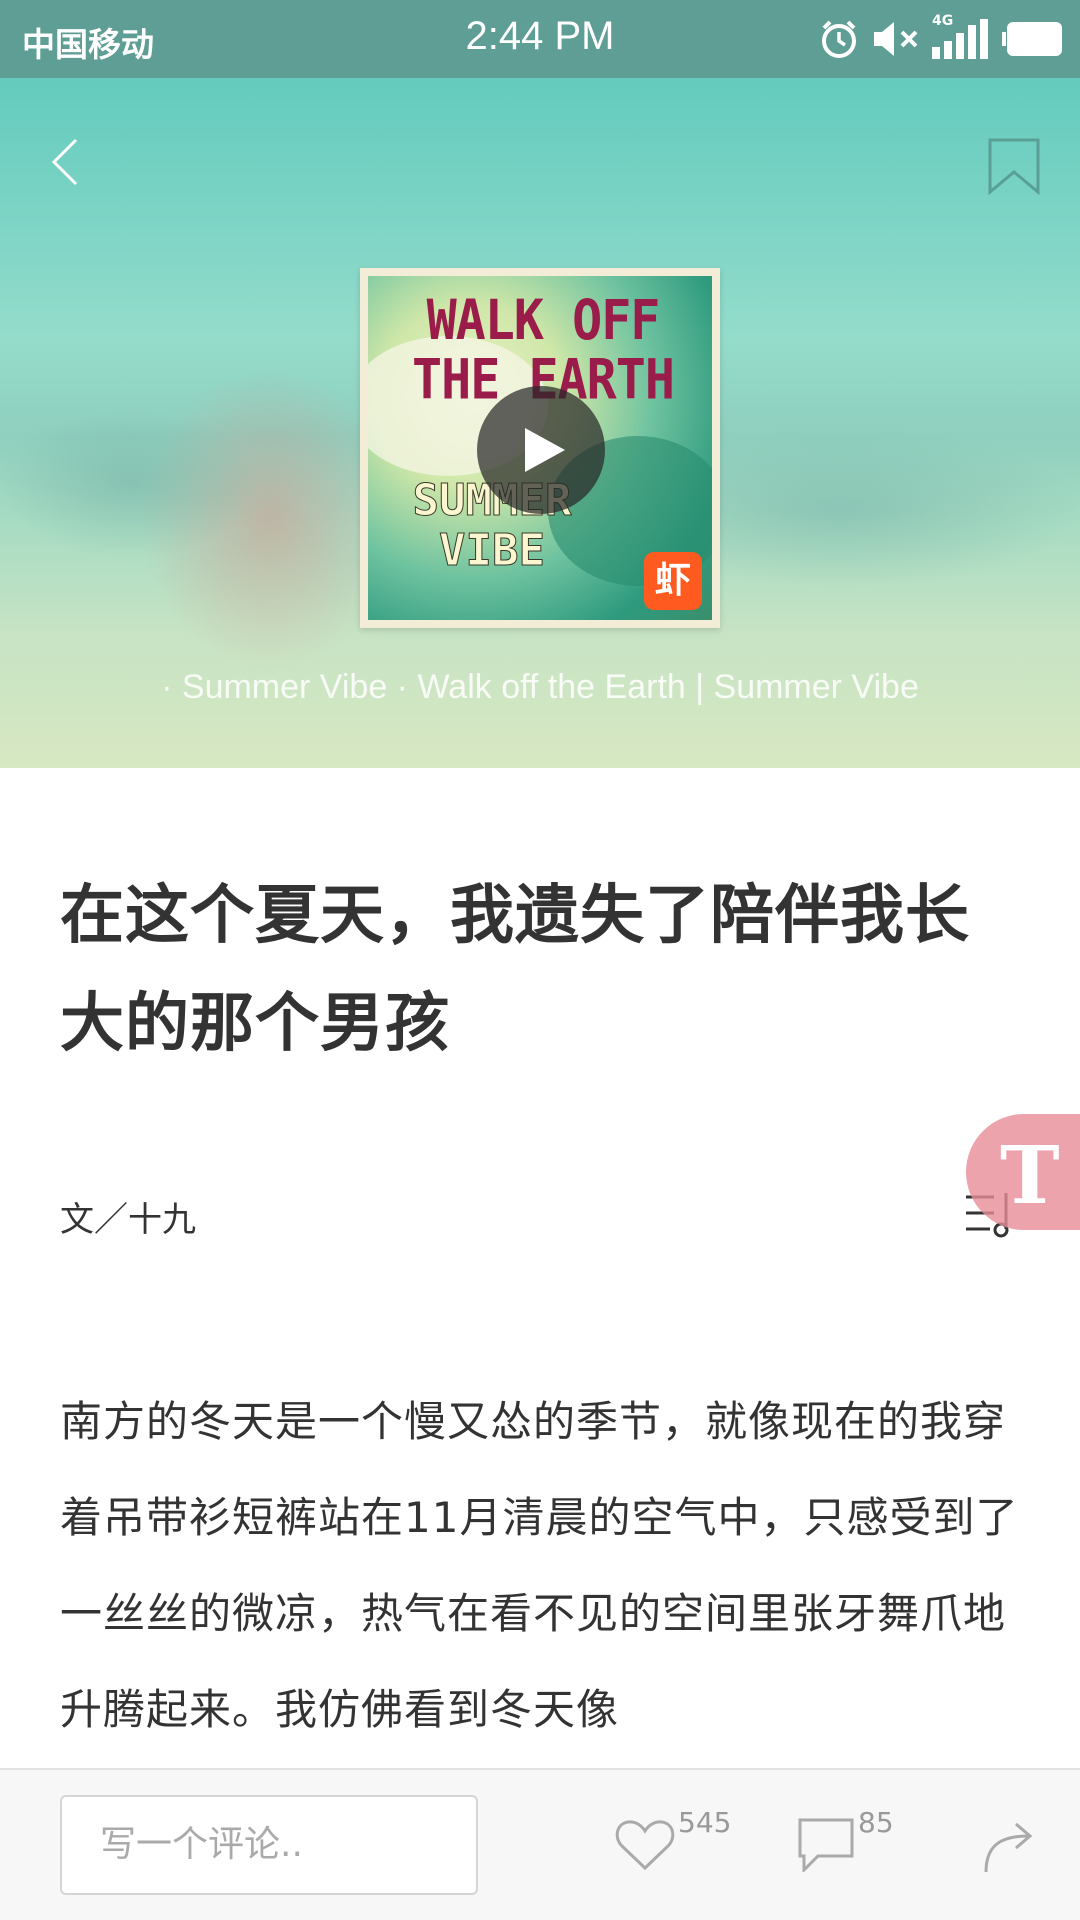  What do you see at coordinates (673, 581) in the screenshot?
I see `xiami-logo: 虾` at bounding box center [673, 581].